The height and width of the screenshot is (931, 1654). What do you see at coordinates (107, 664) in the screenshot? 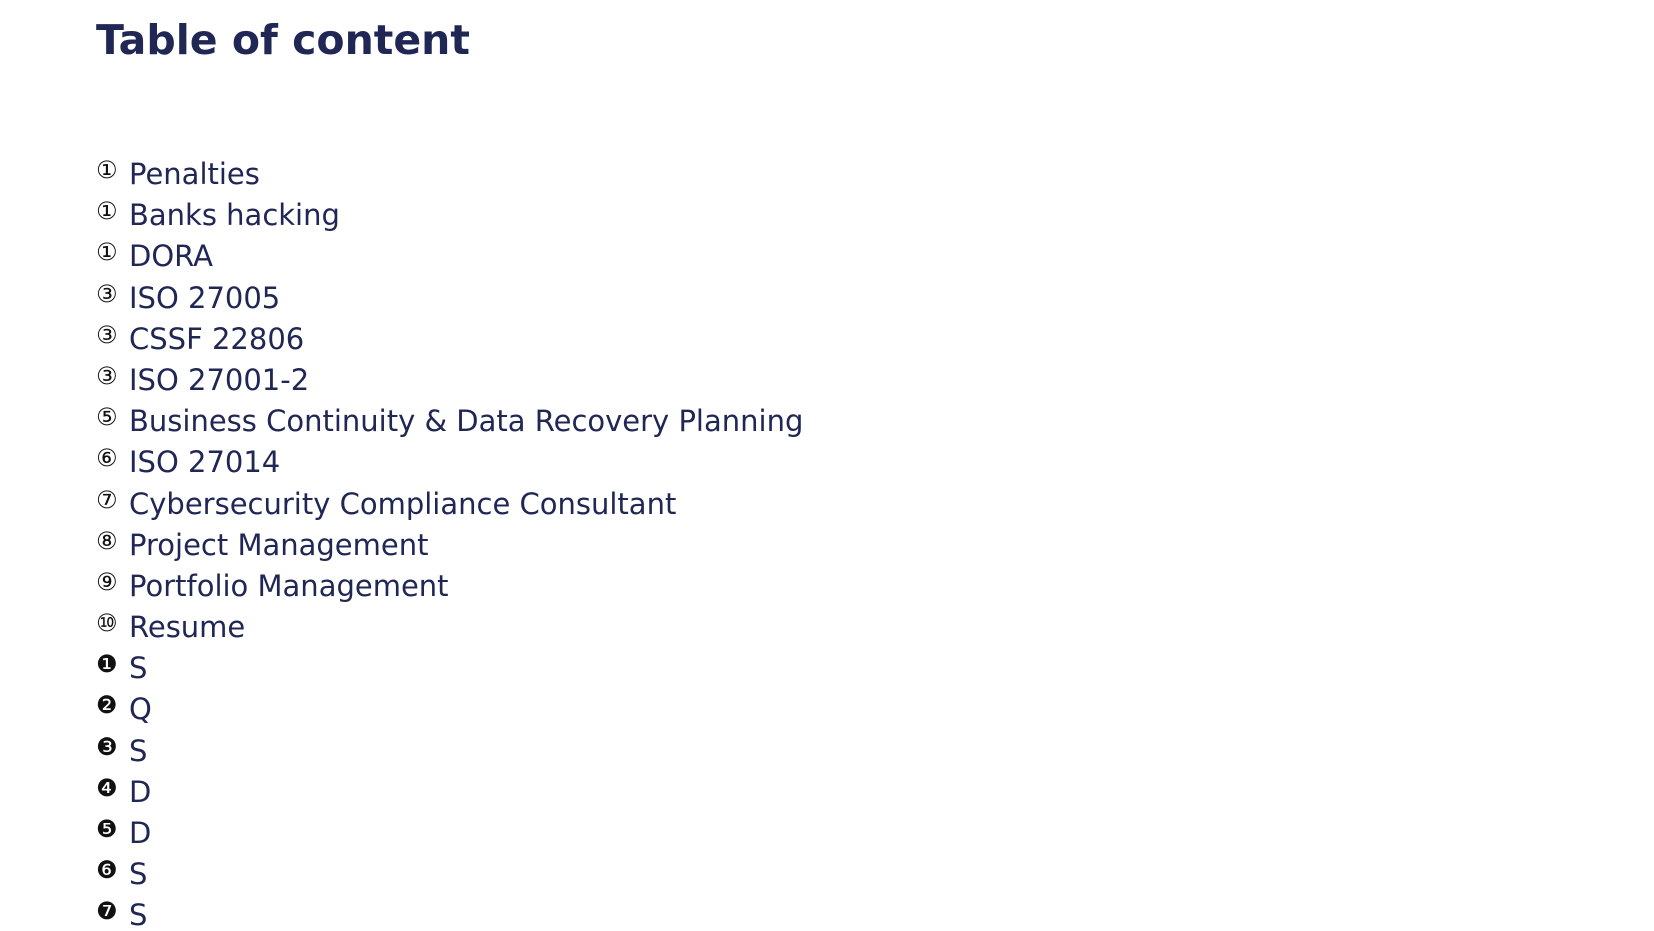
I see `toc-item-marker: ❶` at bounding box center [107, 664].